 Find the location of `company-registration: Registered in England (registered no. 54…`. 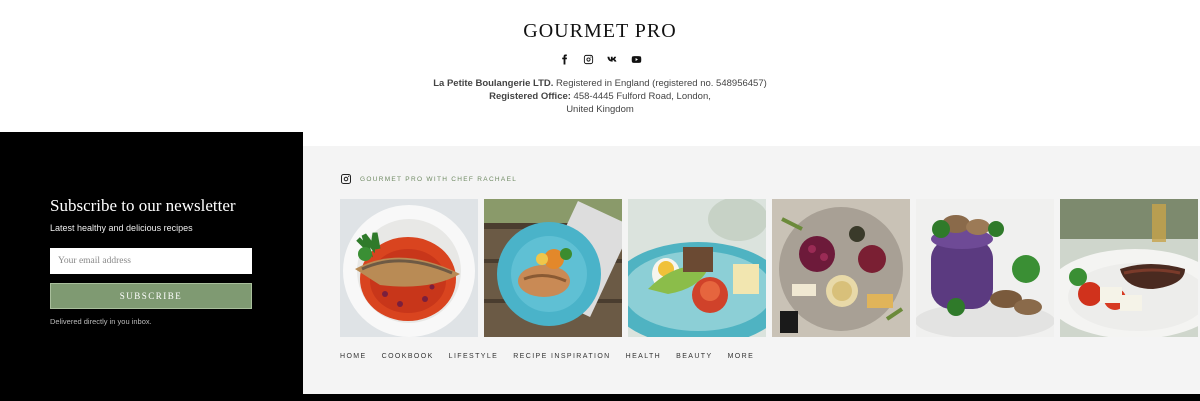

company-registration: Registered in England (registered no. 54… is located at coordinates (660, 83).